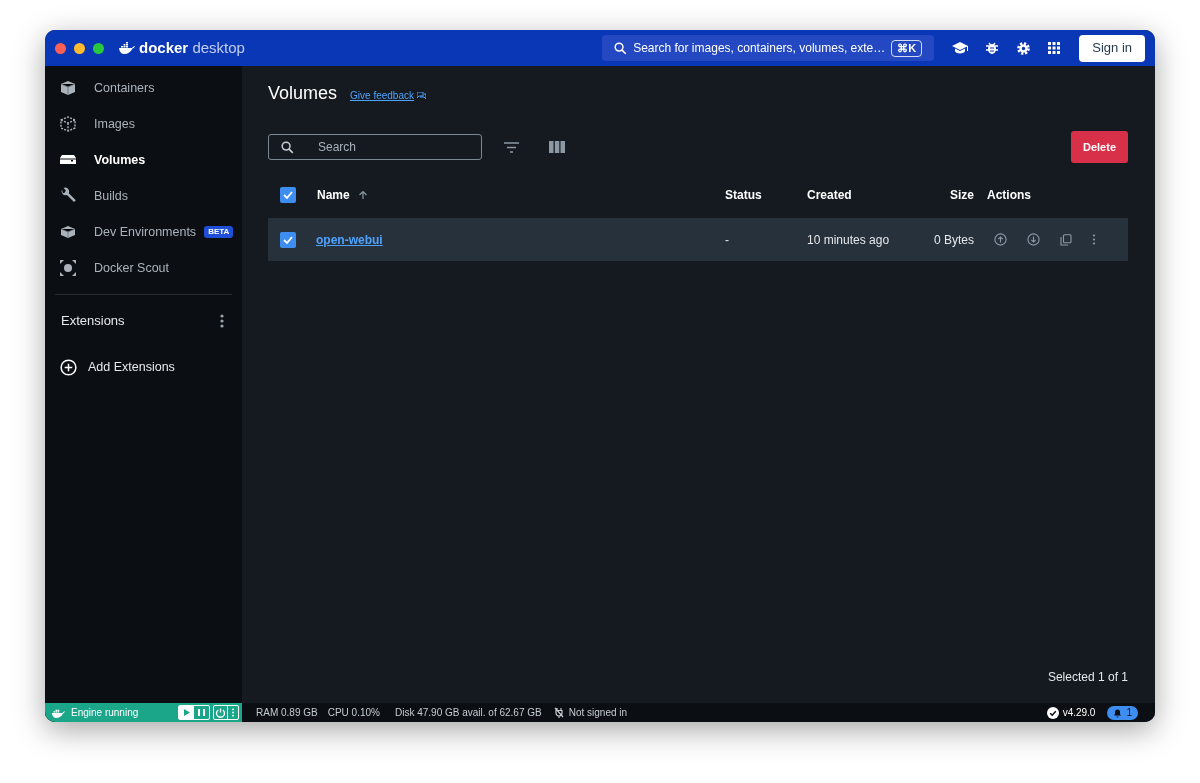 The image size is (1200, 783). Describe the element at coordinates (105, 713) in the screenshot. I see `engine-status: Engine running` at that location.